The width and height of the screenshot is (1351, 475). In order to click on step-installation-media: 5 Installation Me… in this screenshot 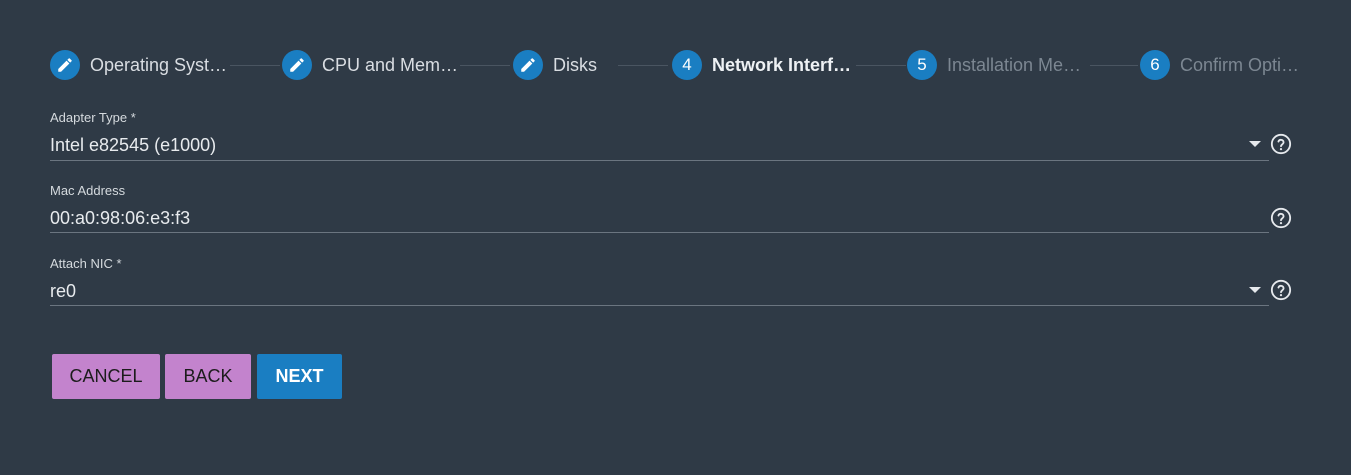, I will do `click(994, 65)`.